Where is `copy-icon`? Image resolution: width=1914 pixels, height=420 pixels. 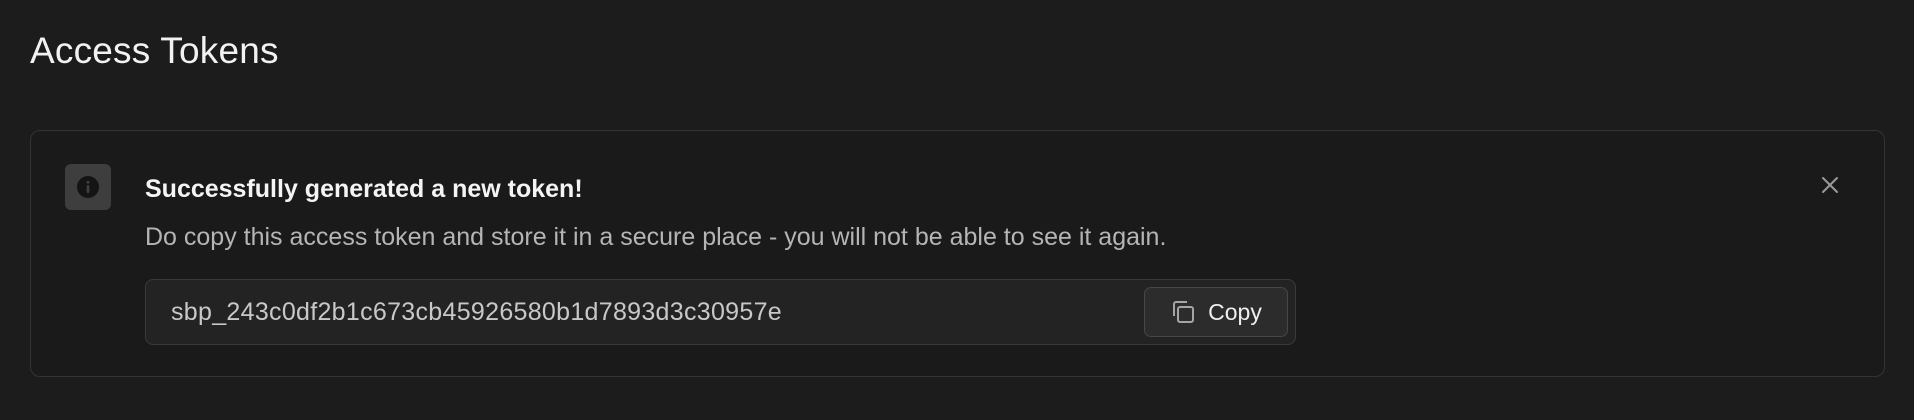
copy-icon is located at coordinates (1184, 312).